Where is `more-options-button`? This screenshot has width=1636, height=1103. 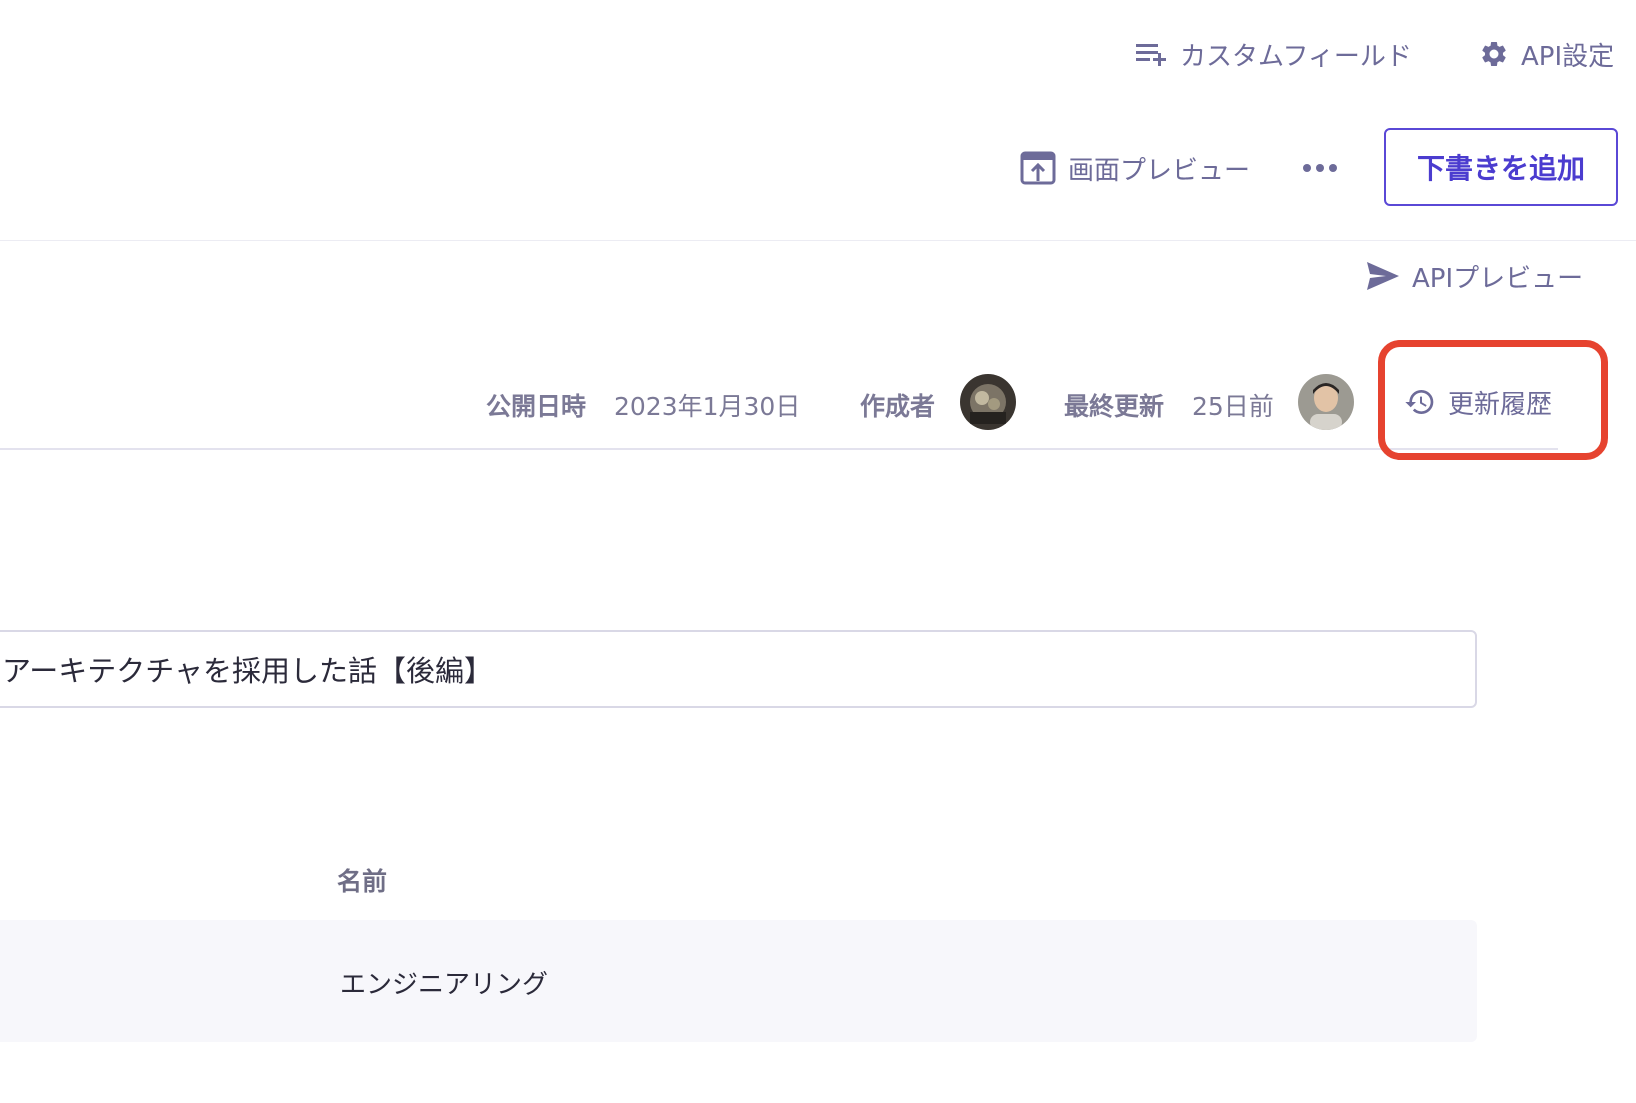 more-options-button is located at coordinates (1320, 168).